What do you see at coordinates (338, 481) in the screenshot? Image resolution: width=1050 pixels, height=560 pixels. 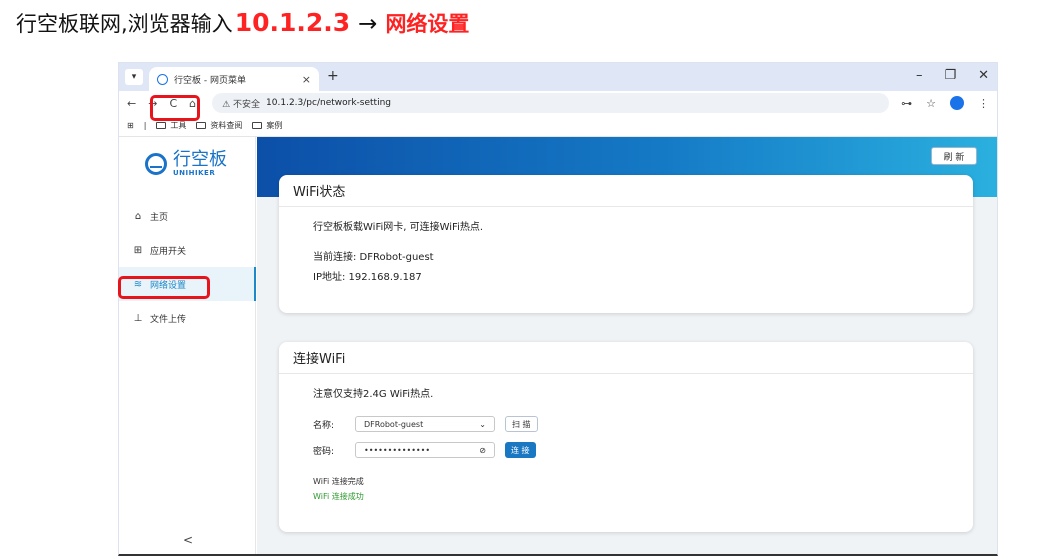 I see `connect-status-done: WiFi 连接完成` at bounding box center [338, 481].